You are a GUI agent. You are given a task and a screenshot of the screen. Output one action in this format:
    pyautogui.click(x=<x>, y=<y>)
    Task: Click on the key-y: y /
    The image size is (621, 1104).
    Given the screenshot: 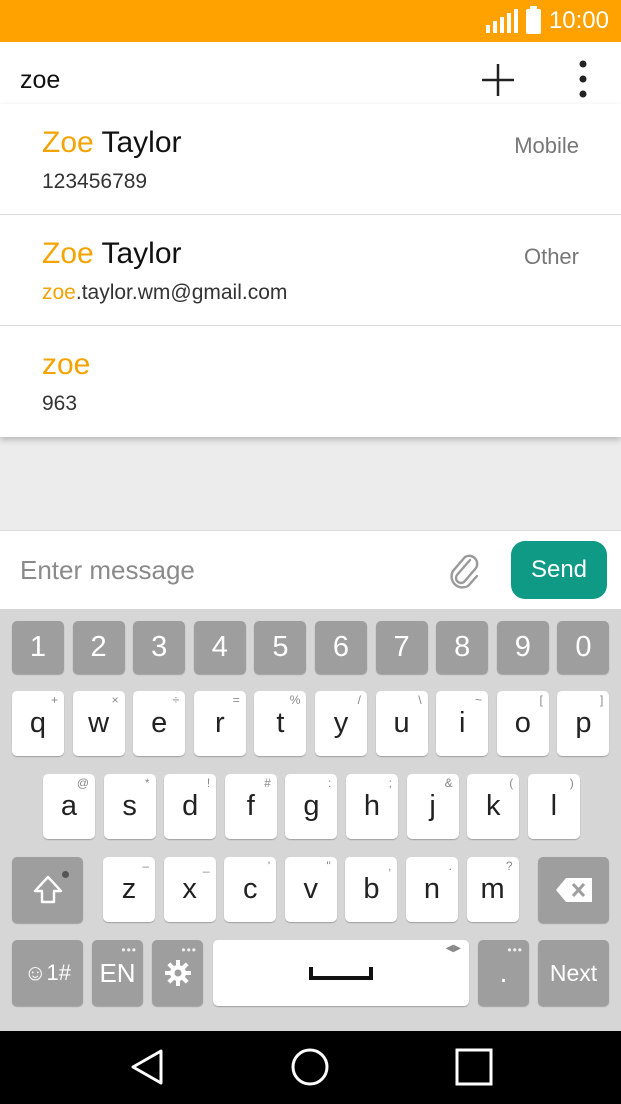 What is the action you would take?
    pyautogui.click(x=341, y=723)
    